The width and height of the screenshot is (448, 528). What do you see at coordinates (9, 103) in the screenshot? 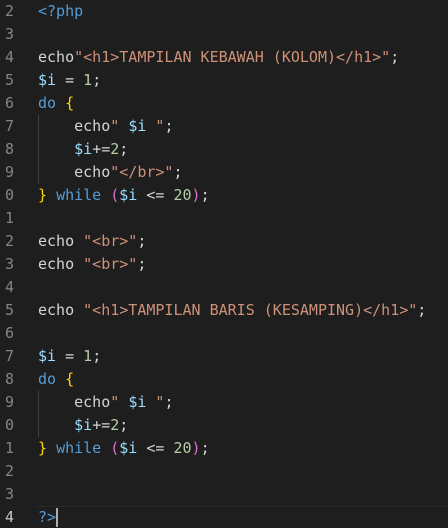
I see `line-number: 6` at bounding box center [9, 103].